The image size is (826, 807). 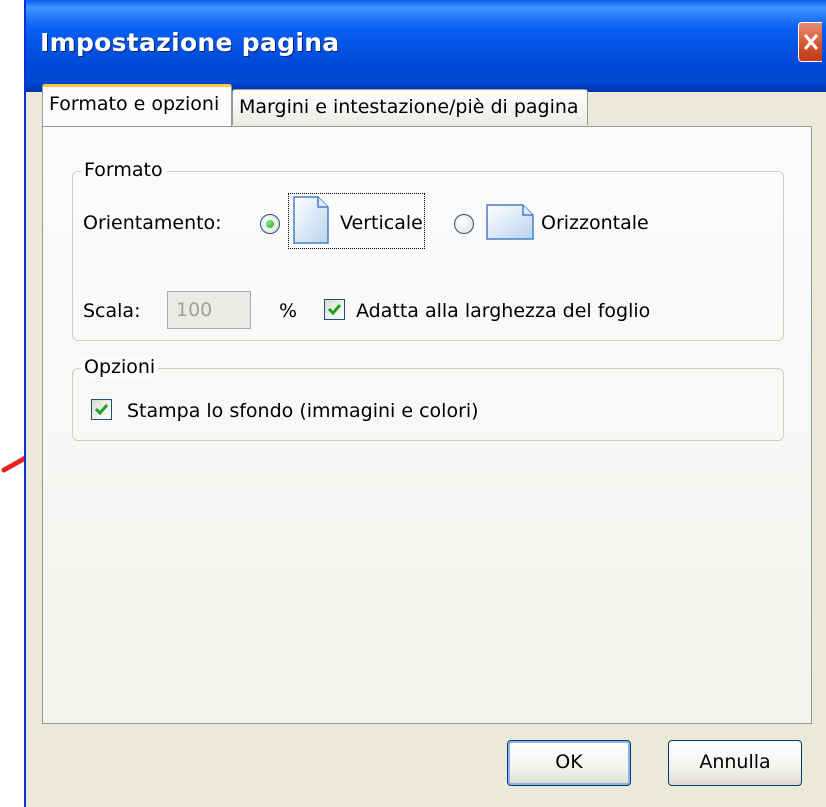 I want to click on title-bar: Impostazione pagina, so click(x=426, y=46).